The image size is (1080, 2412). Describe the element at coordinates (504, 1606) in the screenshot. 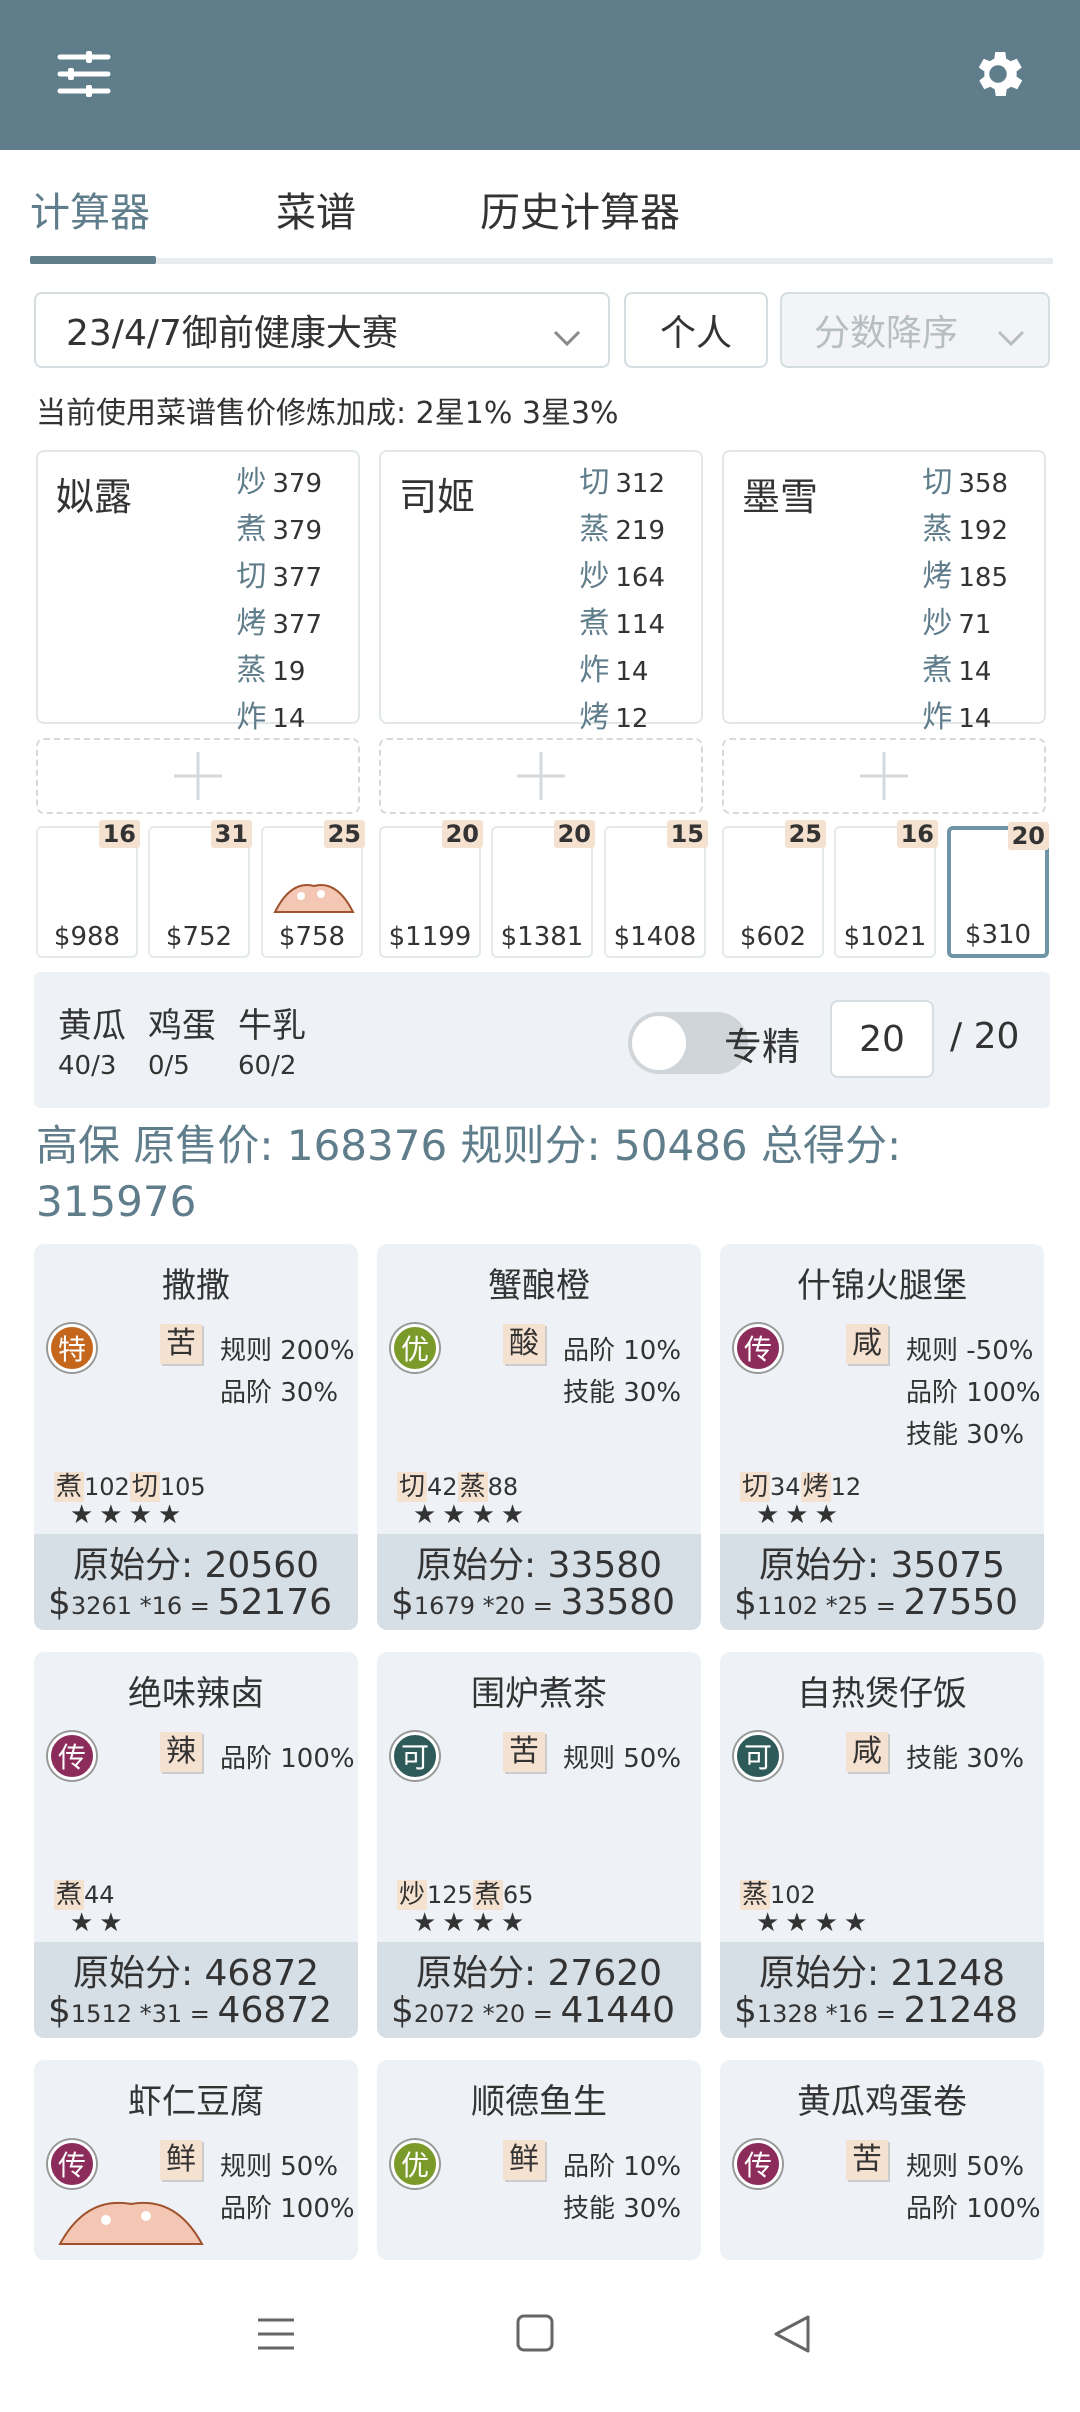

I see `multiplier: *20` at that location.